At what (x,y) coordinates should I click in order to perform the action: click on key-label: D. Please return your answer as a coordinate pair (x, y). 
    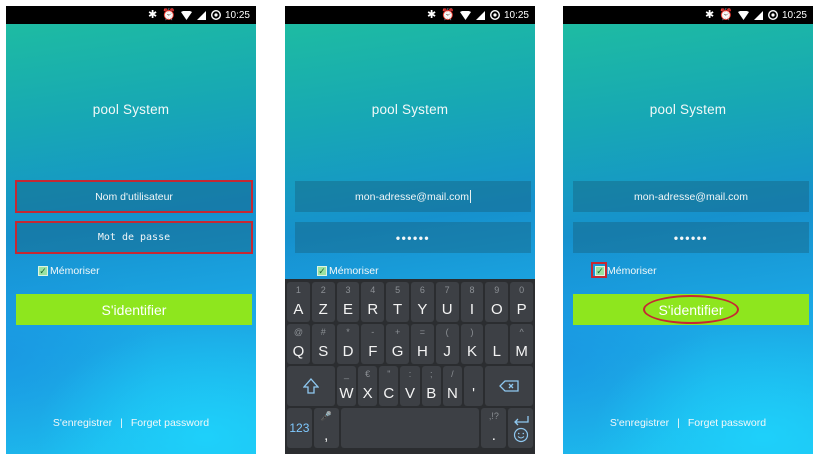
    Looking at the image, I should click on (348, 351).